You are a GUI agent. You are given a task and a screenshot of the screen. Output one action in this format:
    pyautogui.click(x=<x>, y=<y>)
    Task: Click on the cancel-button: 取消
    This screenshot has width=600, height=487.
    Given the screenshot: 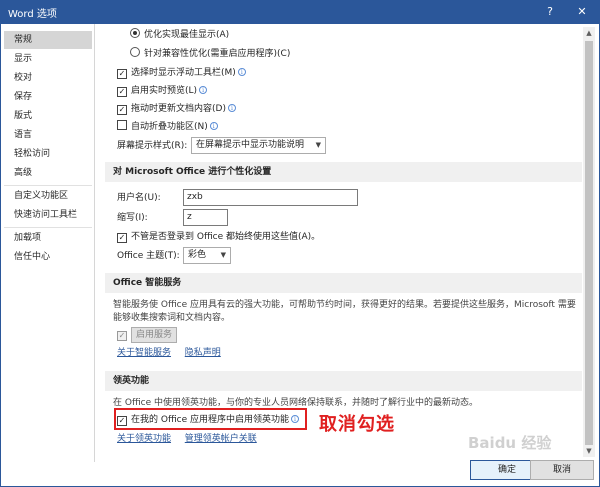 What is the action you would take?
    pyautogui.click(x=562, y=470)
    